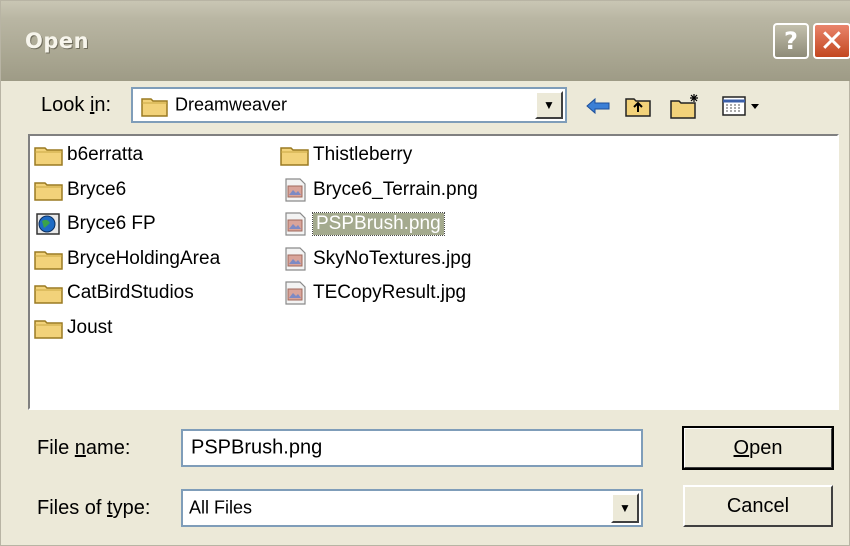  I want to click on new-folder-icon, so click(686, 106).